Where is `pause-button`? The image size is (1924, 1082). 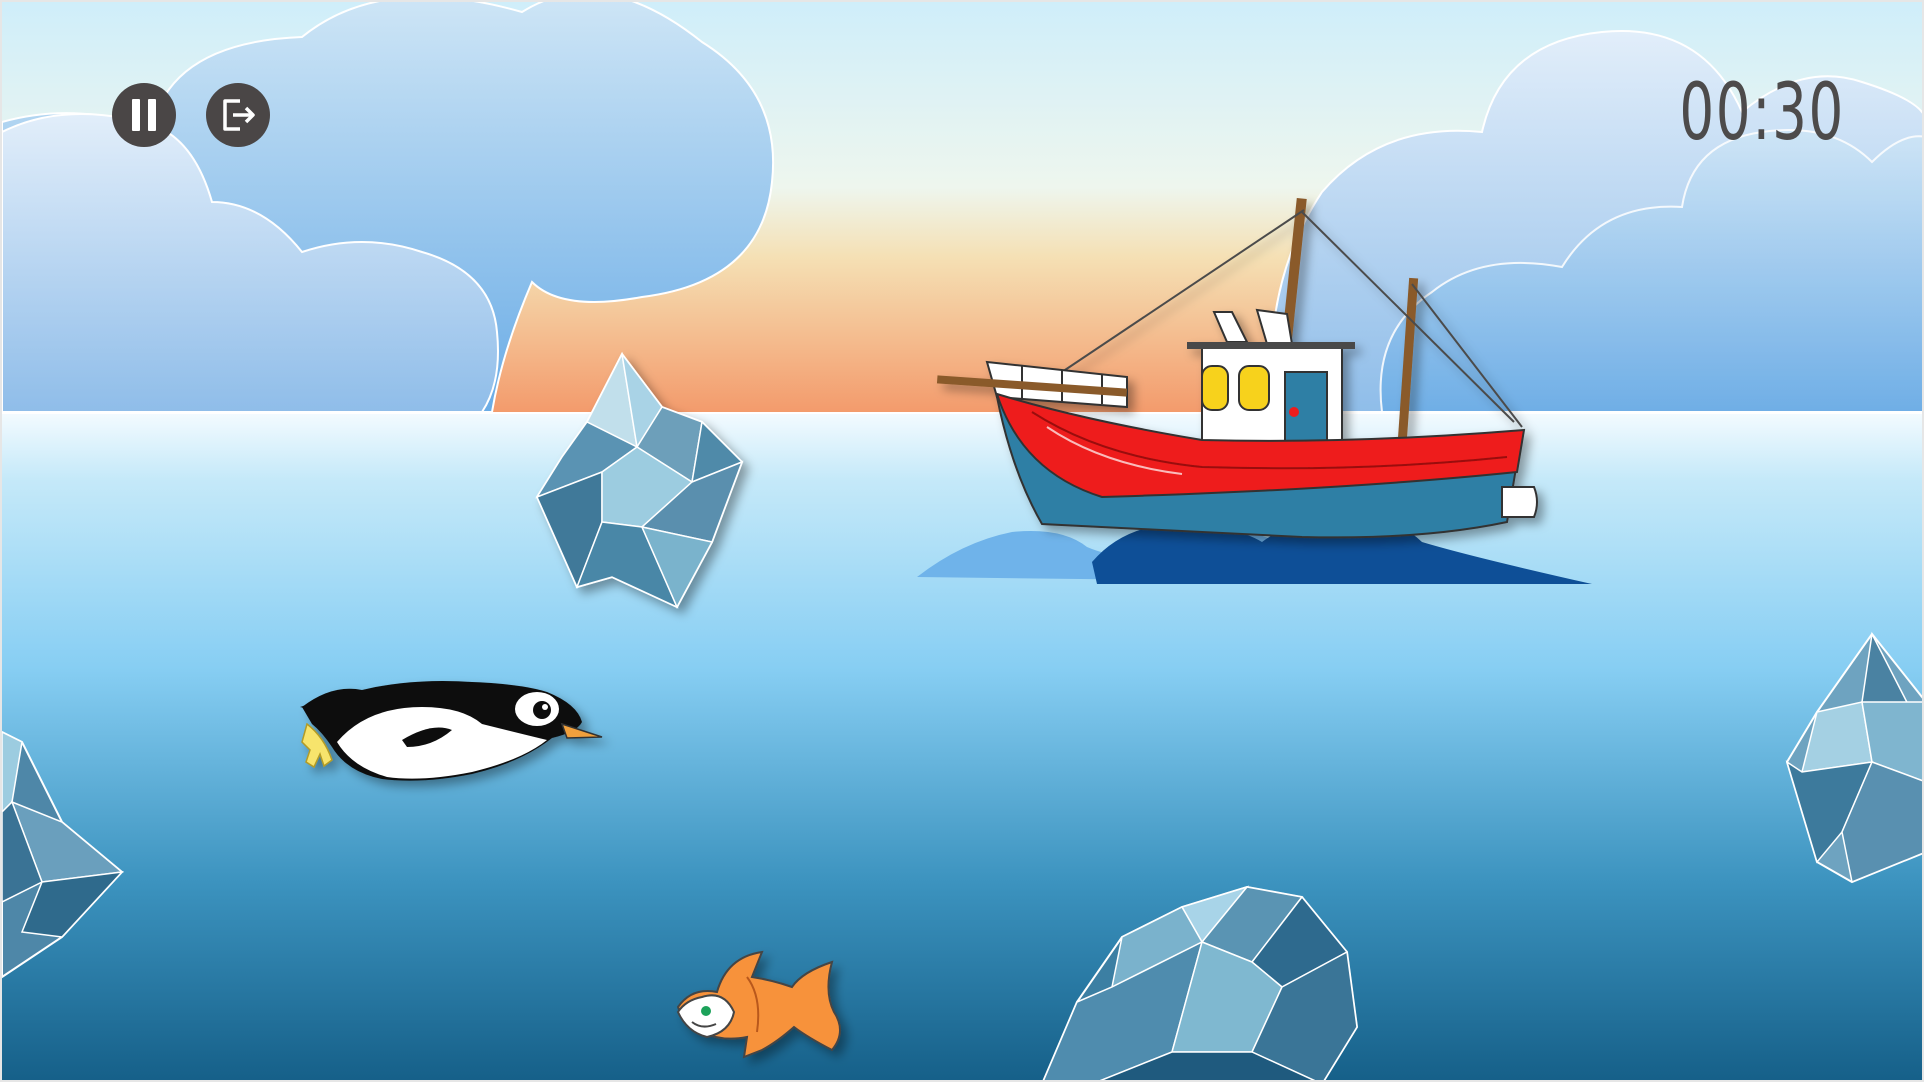 pause-button is located at coordinates (144, 115).